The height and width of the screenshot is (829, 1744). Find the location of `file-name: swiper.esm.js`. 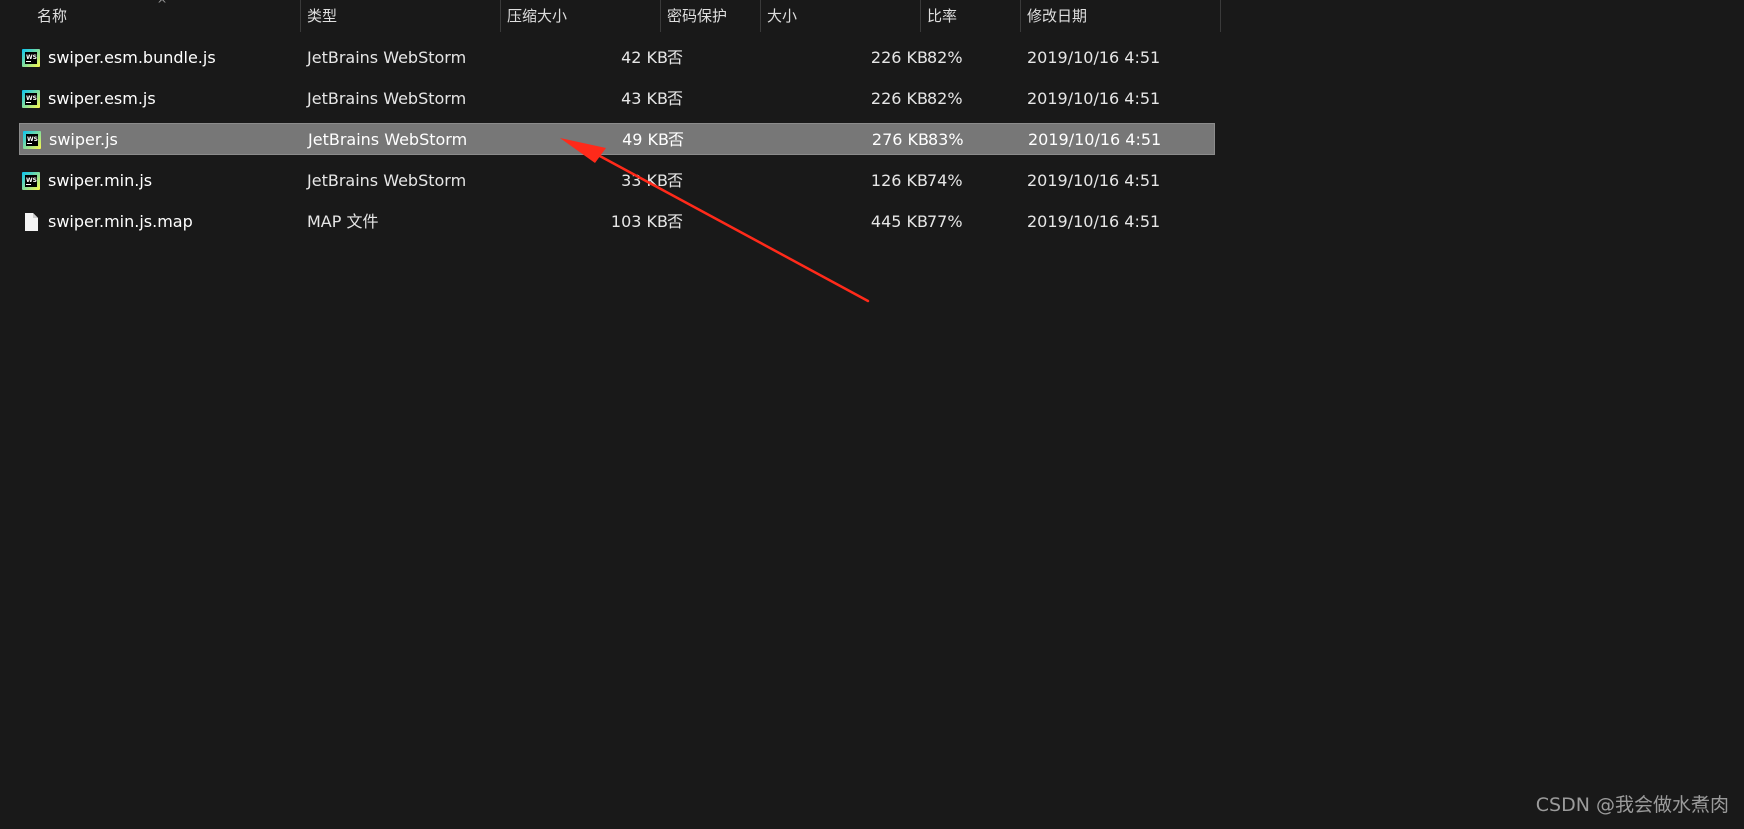

file-name: swiper.esm.js is located at coordinates (102, 98).